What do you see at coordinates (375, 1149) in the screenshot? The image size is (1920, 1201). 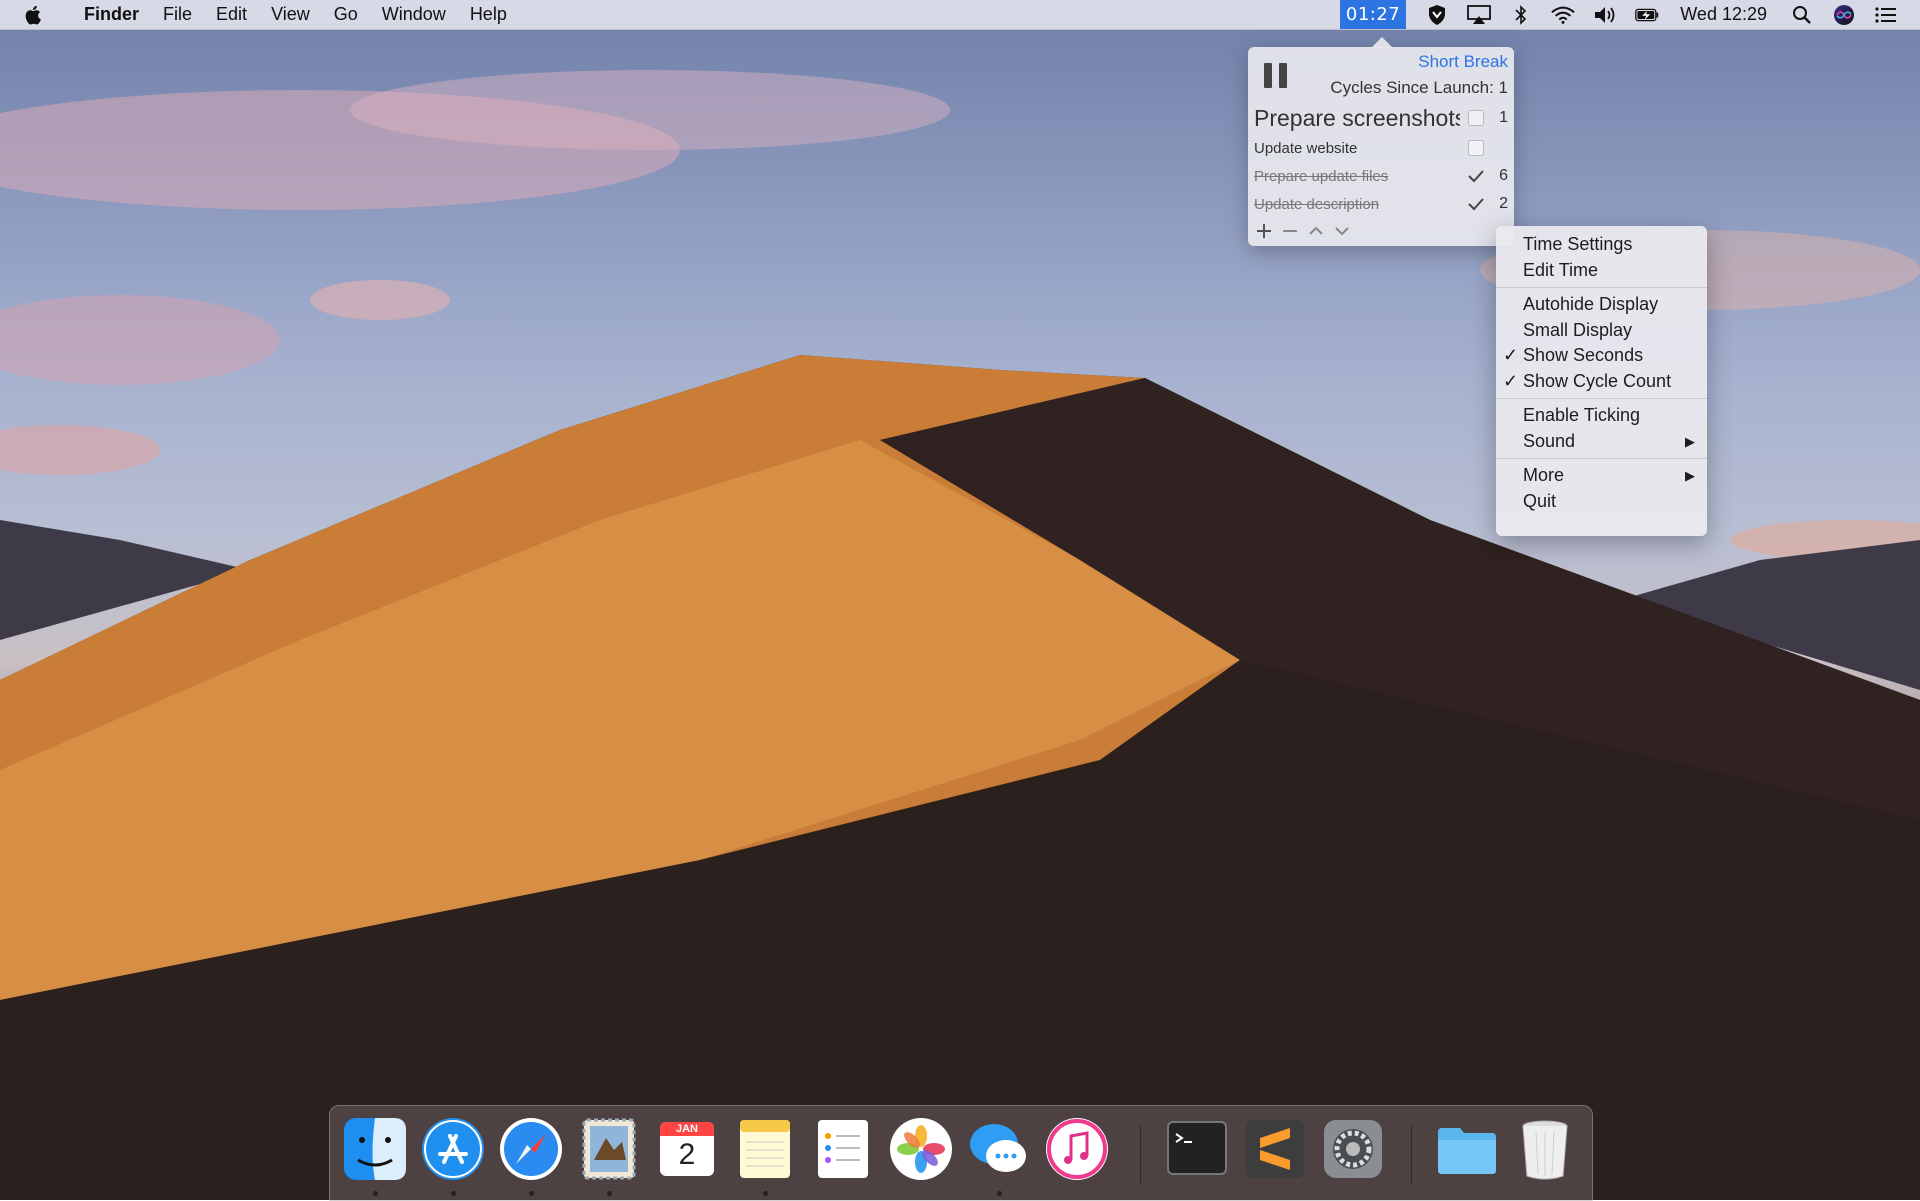 I see `finder-icon` at bounding box center [375, 1149].